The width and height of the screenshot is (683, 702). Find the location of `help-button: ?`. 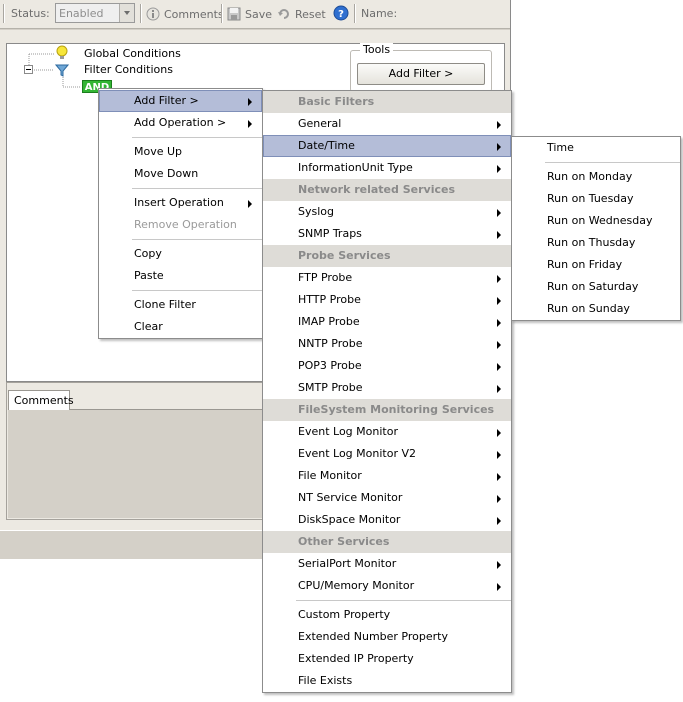

help-button: ? is located at coordinates (341, 13).